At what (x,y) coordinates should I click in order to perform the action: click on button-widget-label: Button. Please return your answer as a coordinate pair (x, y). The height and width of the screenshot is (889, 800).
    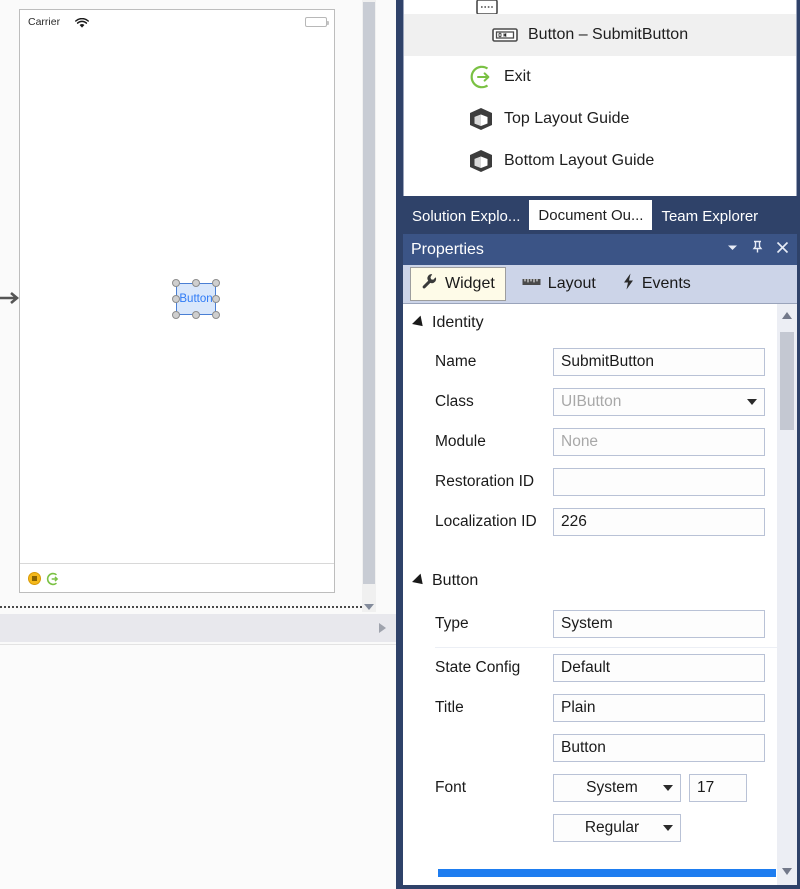
    Looking at the image, I should click on (196, 299).